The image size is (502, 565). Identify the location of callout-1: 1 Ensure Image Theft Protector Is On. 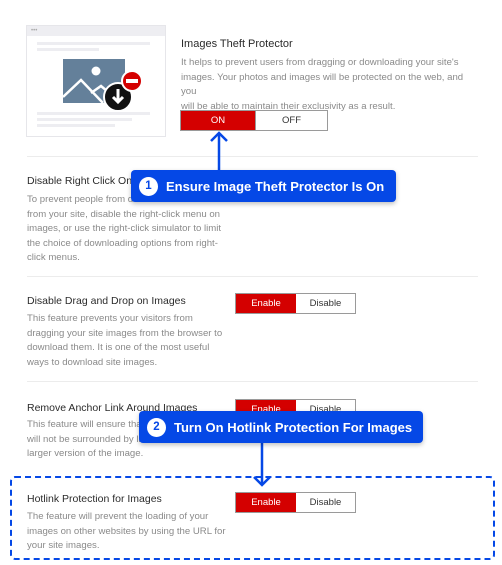
(263, 186).